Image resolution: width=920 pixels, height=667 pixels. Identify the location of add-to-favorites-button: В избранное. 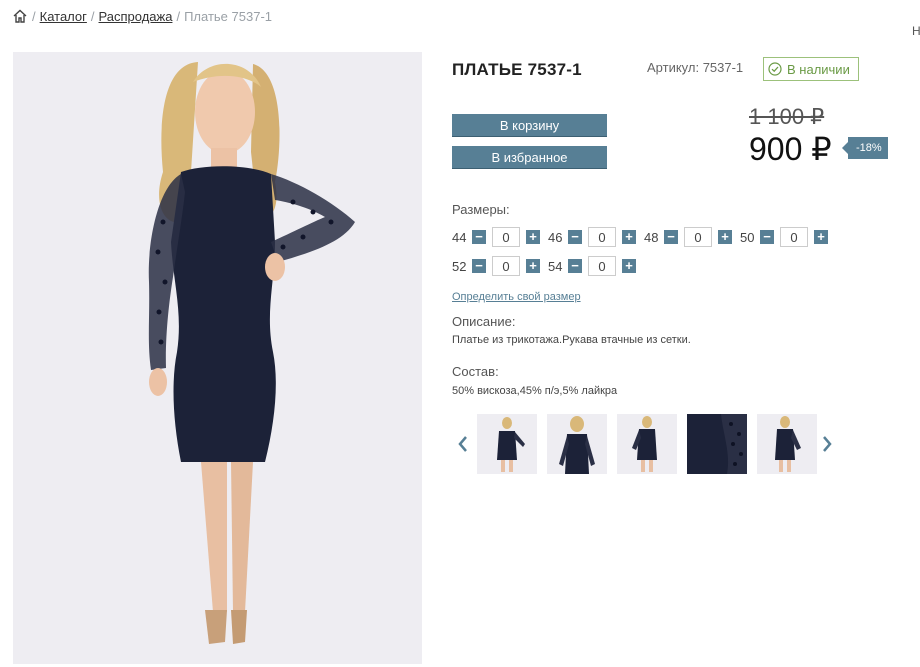
(529, 157).